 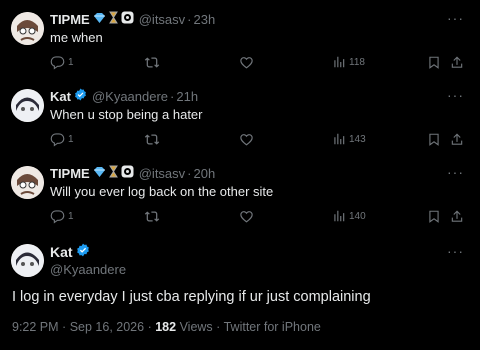 What do you see at coordinates (205, 19) in the screenshot?
I see `timestamp: 23h` at bounding box center [205, 19].